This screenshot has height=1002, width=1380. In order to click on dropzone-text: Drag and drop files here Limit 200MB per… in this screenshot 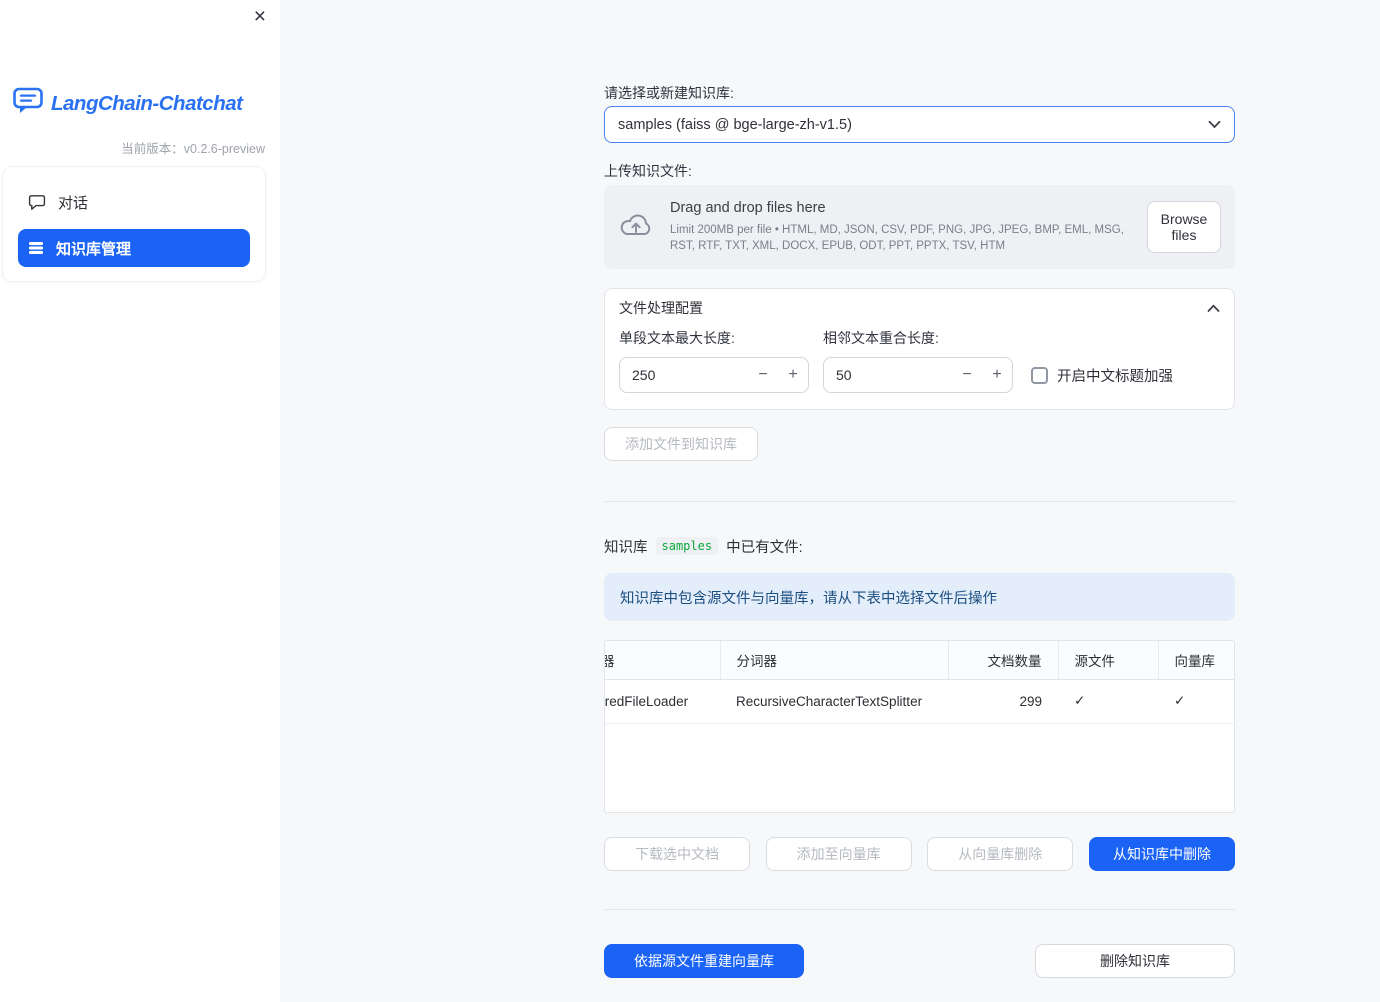, I will do `click(908, 227)`.